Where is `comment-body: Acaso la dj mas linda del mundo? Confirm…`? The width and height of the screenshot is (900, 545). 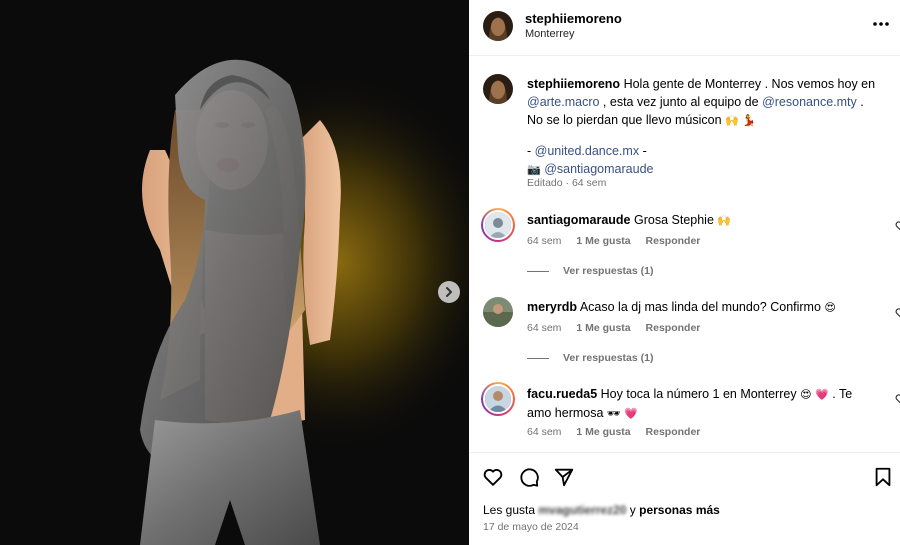 comment-body: Acaso la dj mas linda del mundo? Confirm… is located at coordinates (700, 307).